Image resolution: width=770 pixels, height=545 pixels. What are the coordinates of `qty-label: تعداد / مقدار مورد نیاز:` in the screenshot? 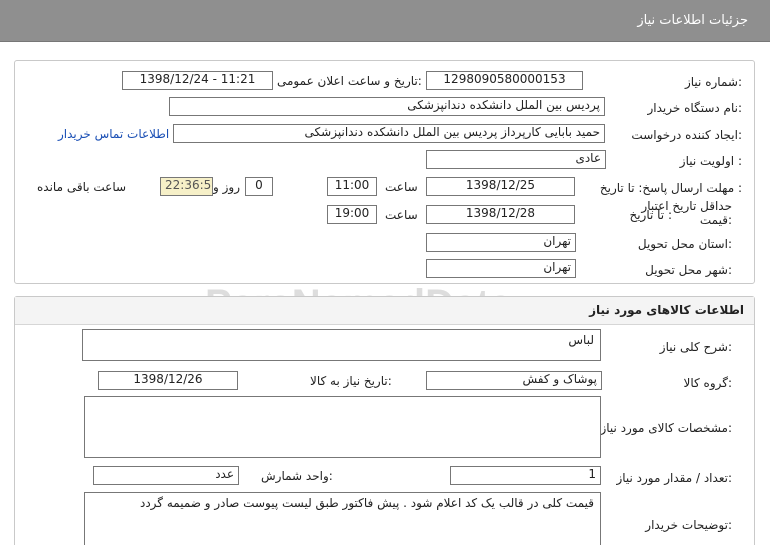 It's located at (674, 478).